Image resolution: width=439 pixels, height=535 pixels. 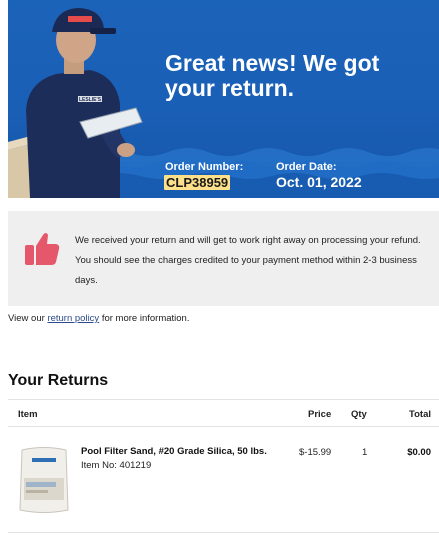 What do you see at coordinates (28, 414) in the screenshot?
I see `column-item: Item` at bounding box center [28, 414].